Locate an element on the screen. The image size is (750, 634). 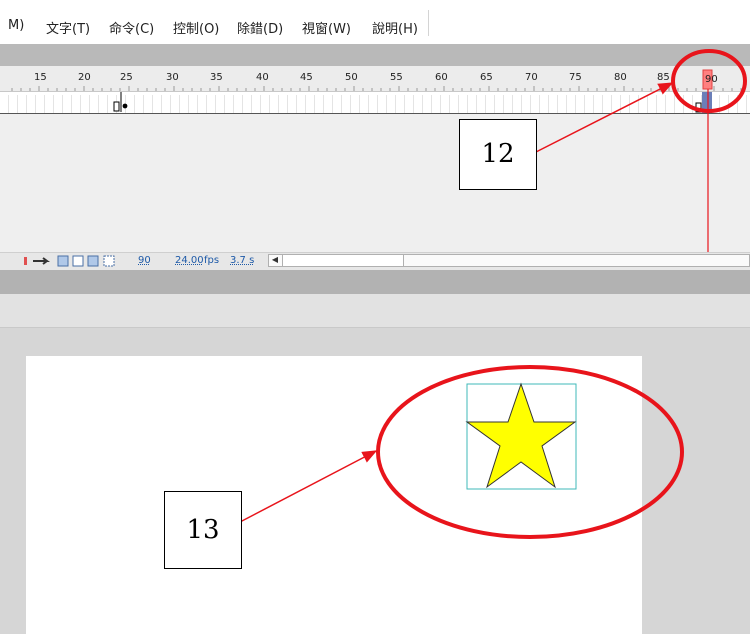
arrow-icon is located at coordinates (41, 261).